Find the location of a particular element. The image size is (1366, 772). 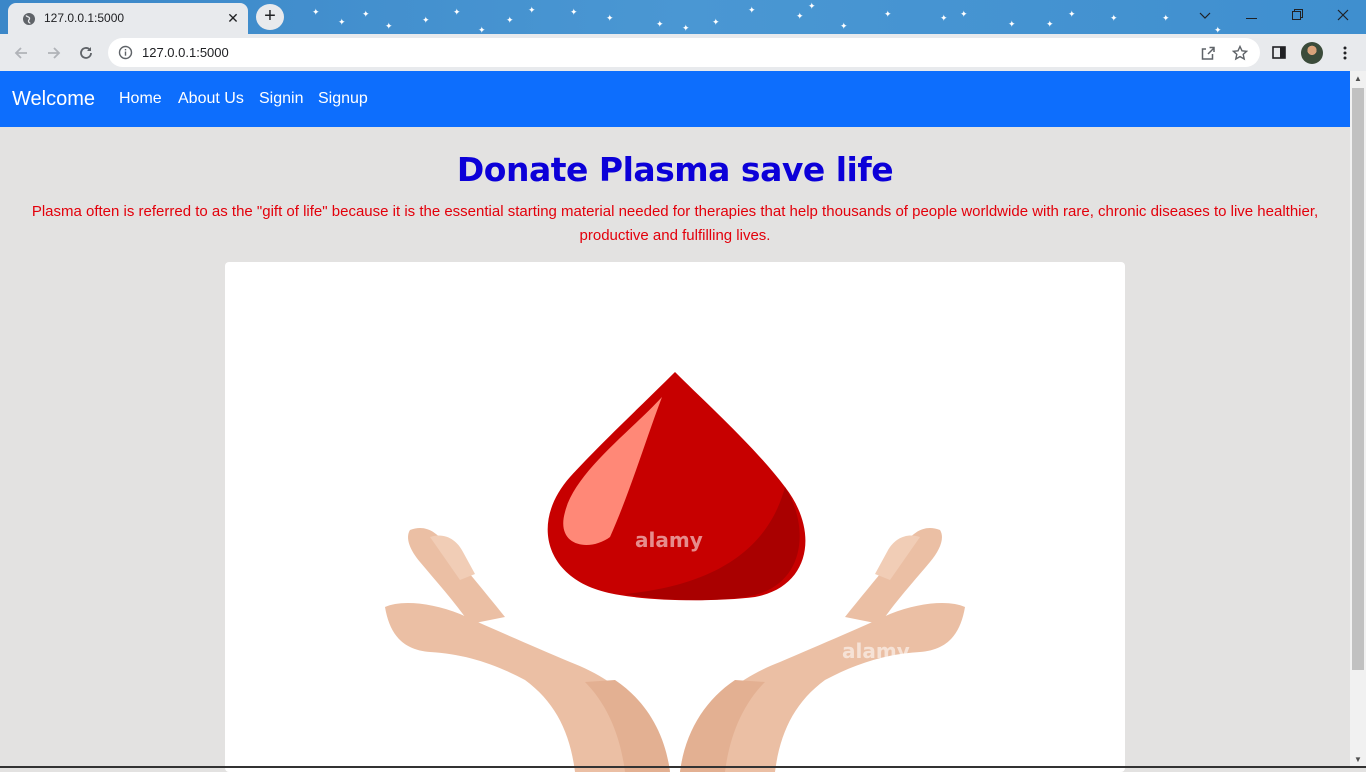

browser-tab: 127.0.0.1:5000 ✕ is located at coordinates (128, 18).